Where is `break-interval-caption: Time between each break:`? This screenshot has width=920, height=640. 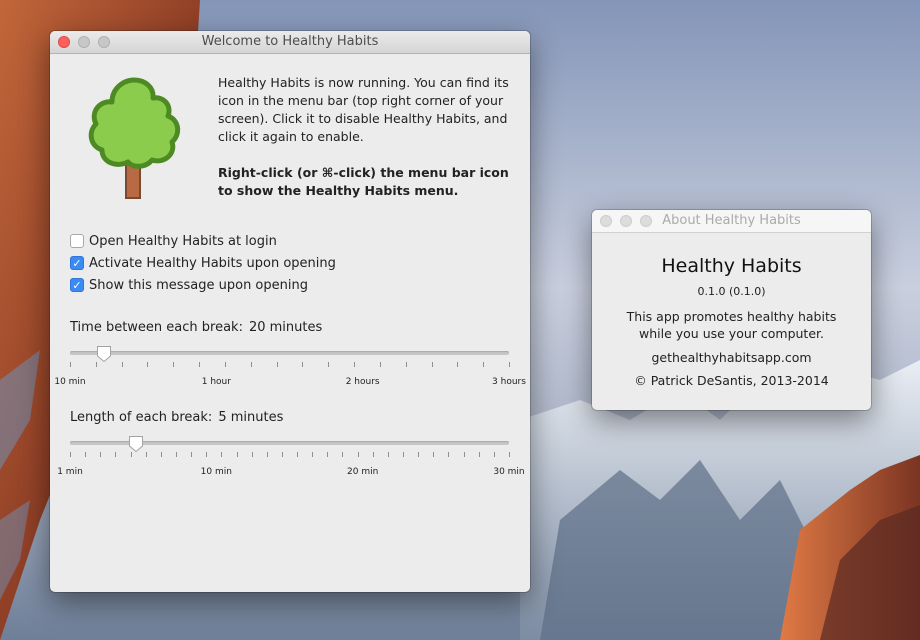 break-interval-caption: Time between each break: is located at coordinates (156, 327).